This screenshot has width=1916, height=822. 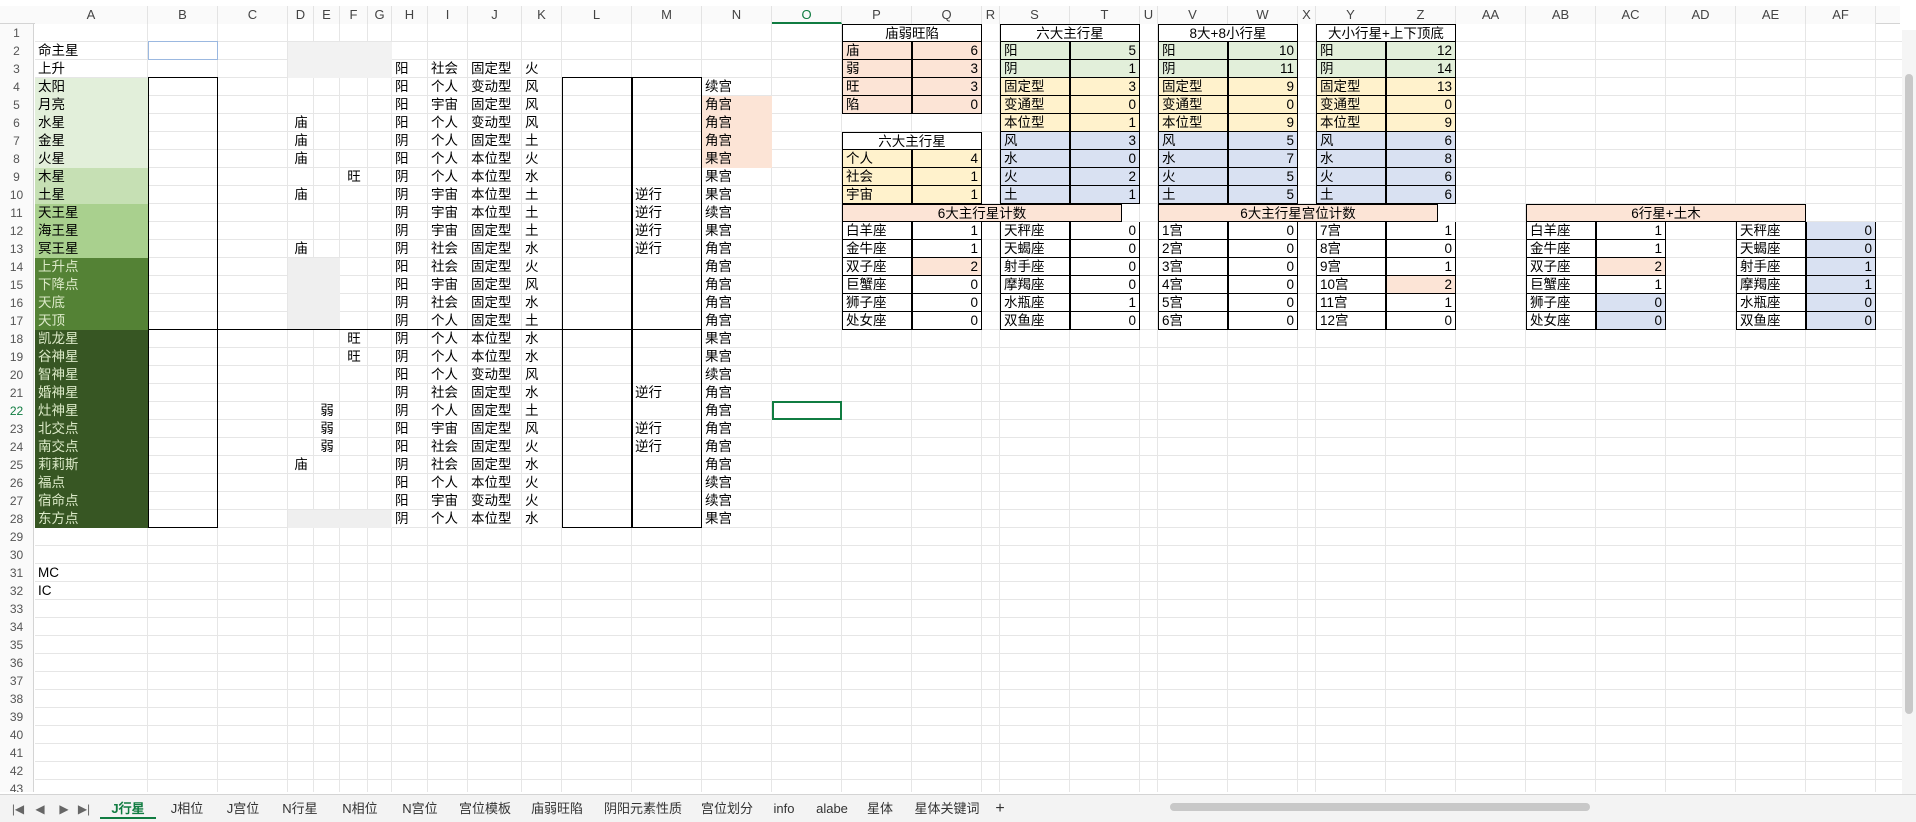 I want to click on cell-H24: 阳, so click(x=410, y=447).